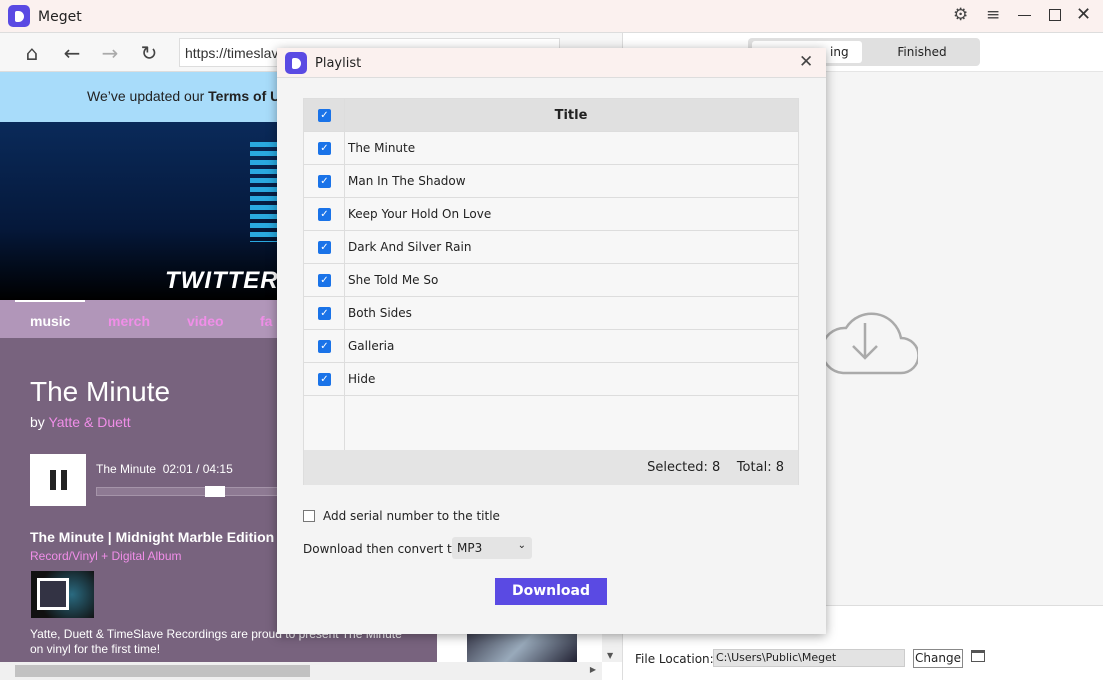 This screenshot has width=1103, height=680. Describe the element at coordinates (110, 53) in the screenshot. I see `forward-icon: →` at that location.